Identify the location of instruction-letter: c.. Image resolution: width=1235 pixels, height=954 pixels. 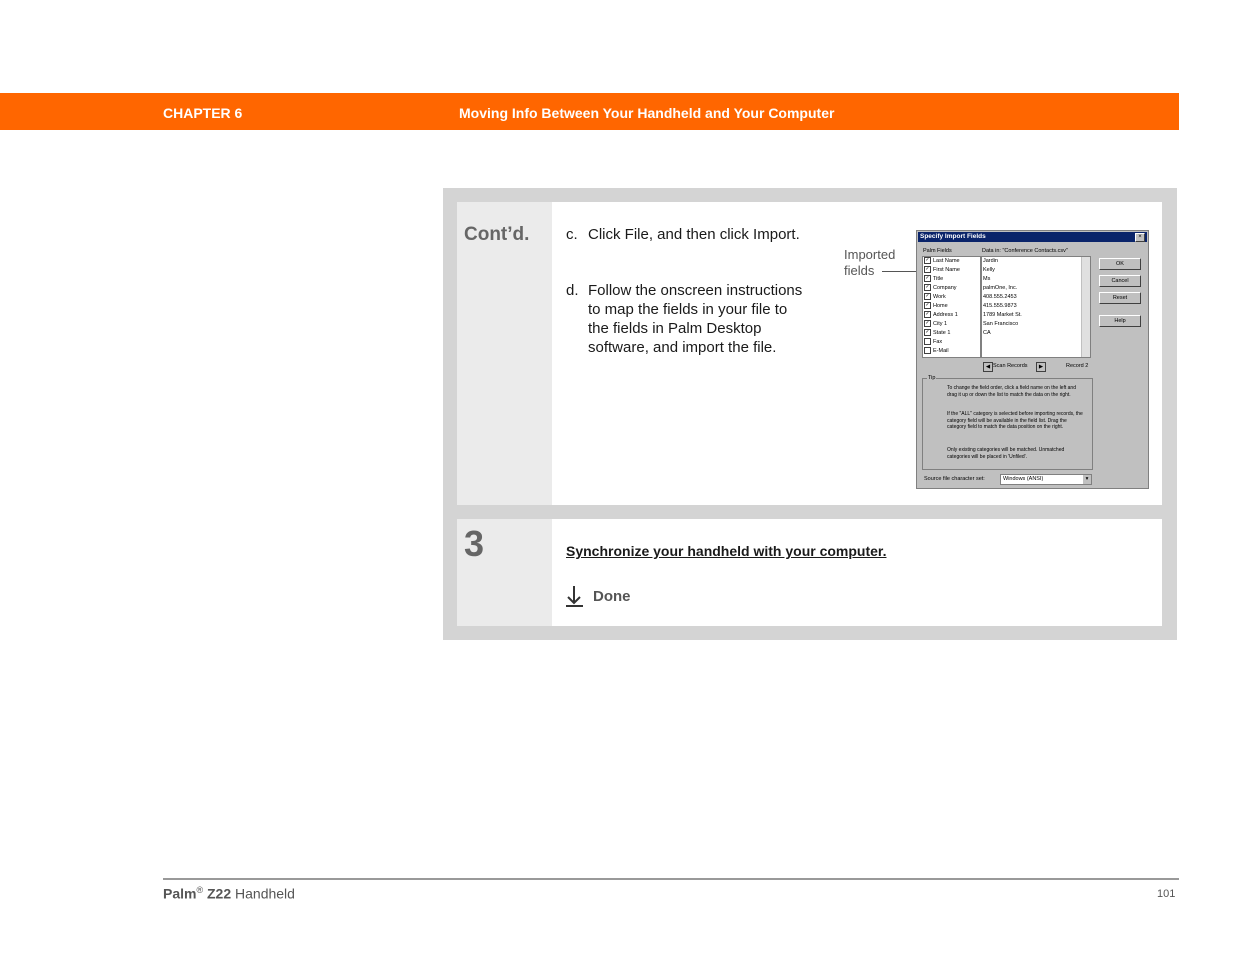
(572, 234).